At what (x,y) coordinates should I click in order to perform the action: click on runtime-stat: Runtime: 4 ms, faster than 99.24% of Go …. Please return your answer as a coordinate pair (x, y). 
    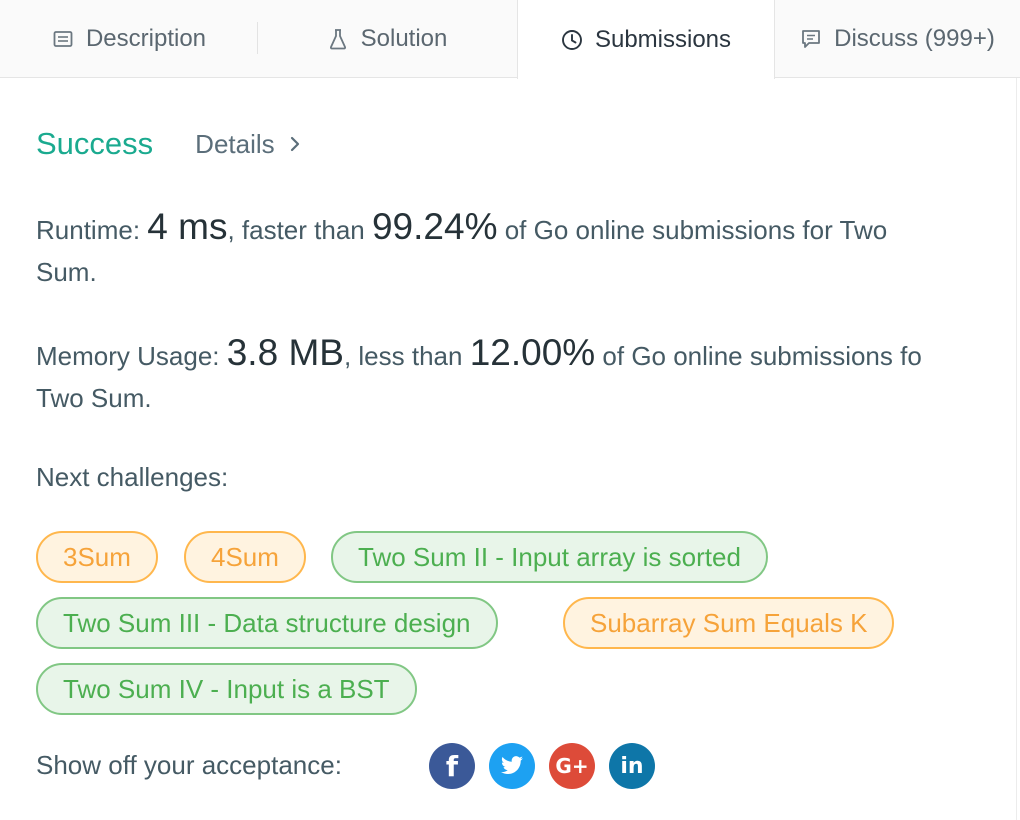
    Looking at the image, I should click on (520, 249).